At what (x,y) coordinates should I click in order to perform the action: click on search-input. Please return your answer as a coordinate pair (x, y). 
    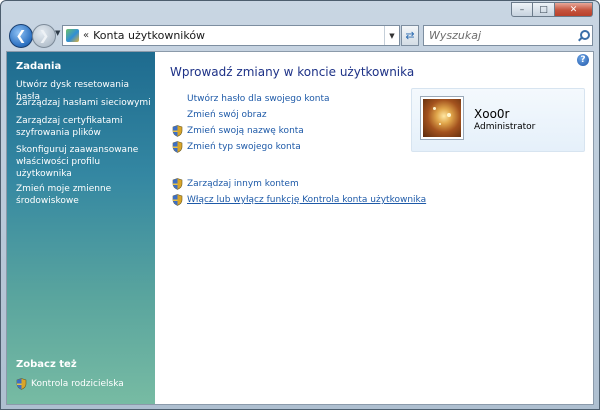
    Looking at the image, I should click on (499, 35).